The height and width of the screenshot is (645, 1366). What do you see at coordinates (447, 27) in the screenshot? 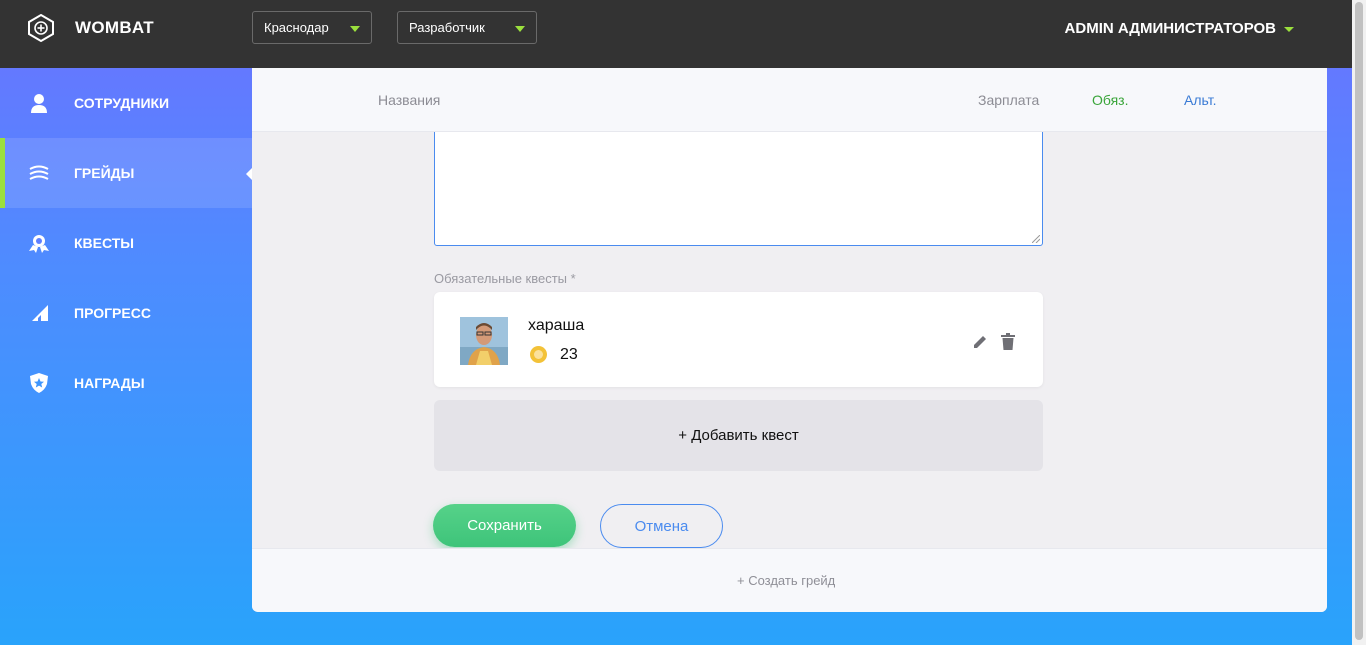
I see `role-select-value: Разработчик` at bounding box center [447, 27].